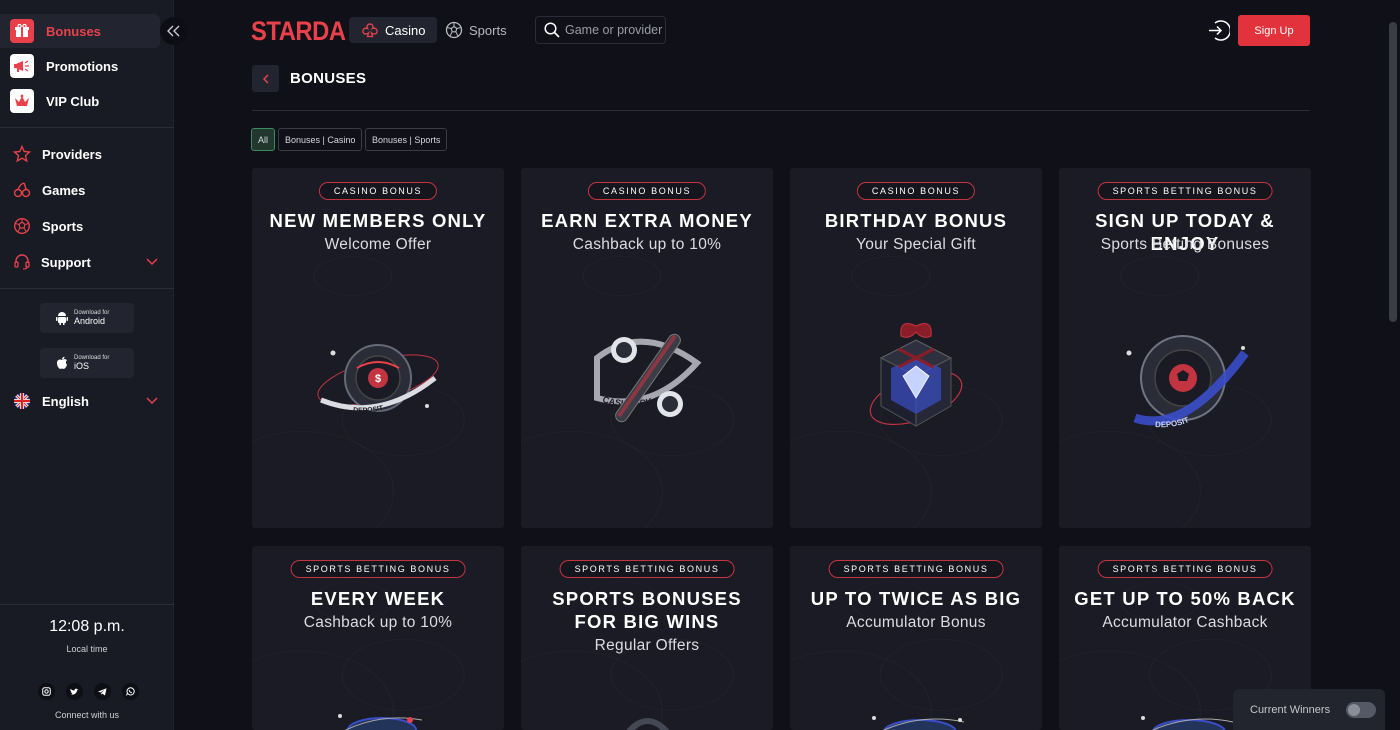 Image resolution: width=1400 pixels, height=730 pixels. I want to click on tab-casino: Casino, so click(393, 30).